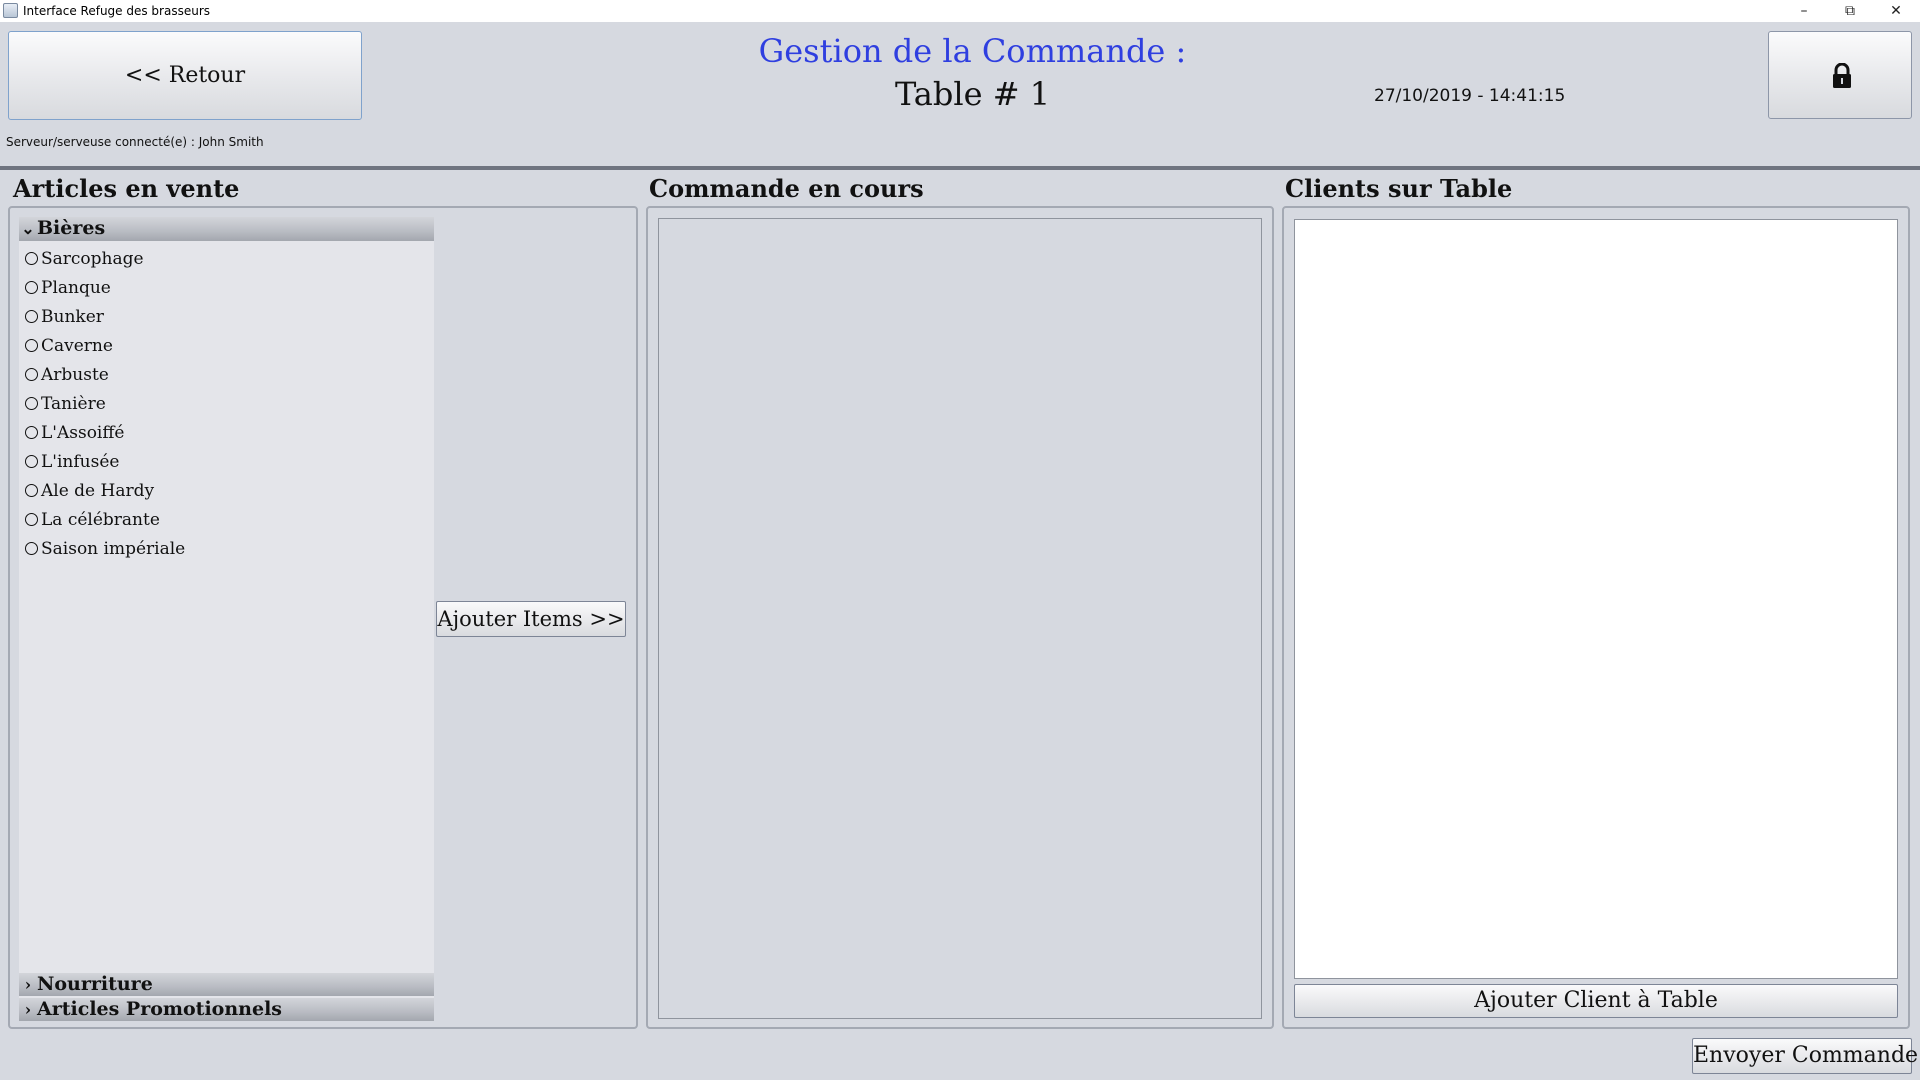 The width and height of the screenshot is (1920, 1080). Describe the element at coordinates (80, 462) in the screenshot. I see `item-label: L'infusée` at that location.